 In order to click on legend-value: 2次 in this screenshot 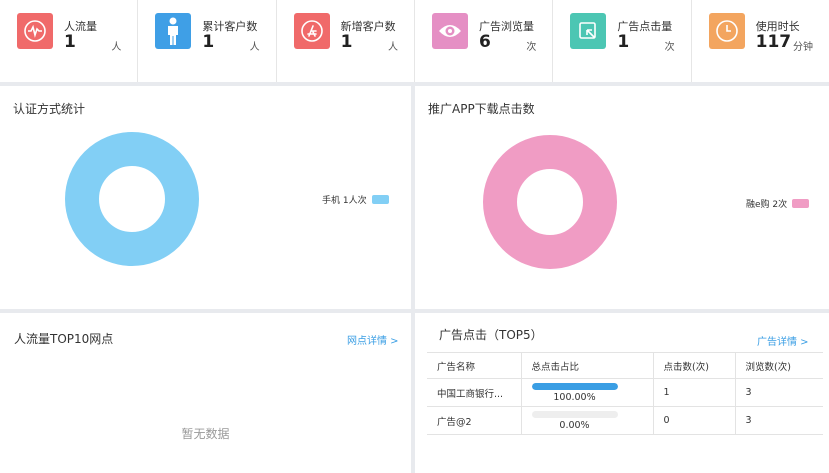, I will do `click(780, 205)`.